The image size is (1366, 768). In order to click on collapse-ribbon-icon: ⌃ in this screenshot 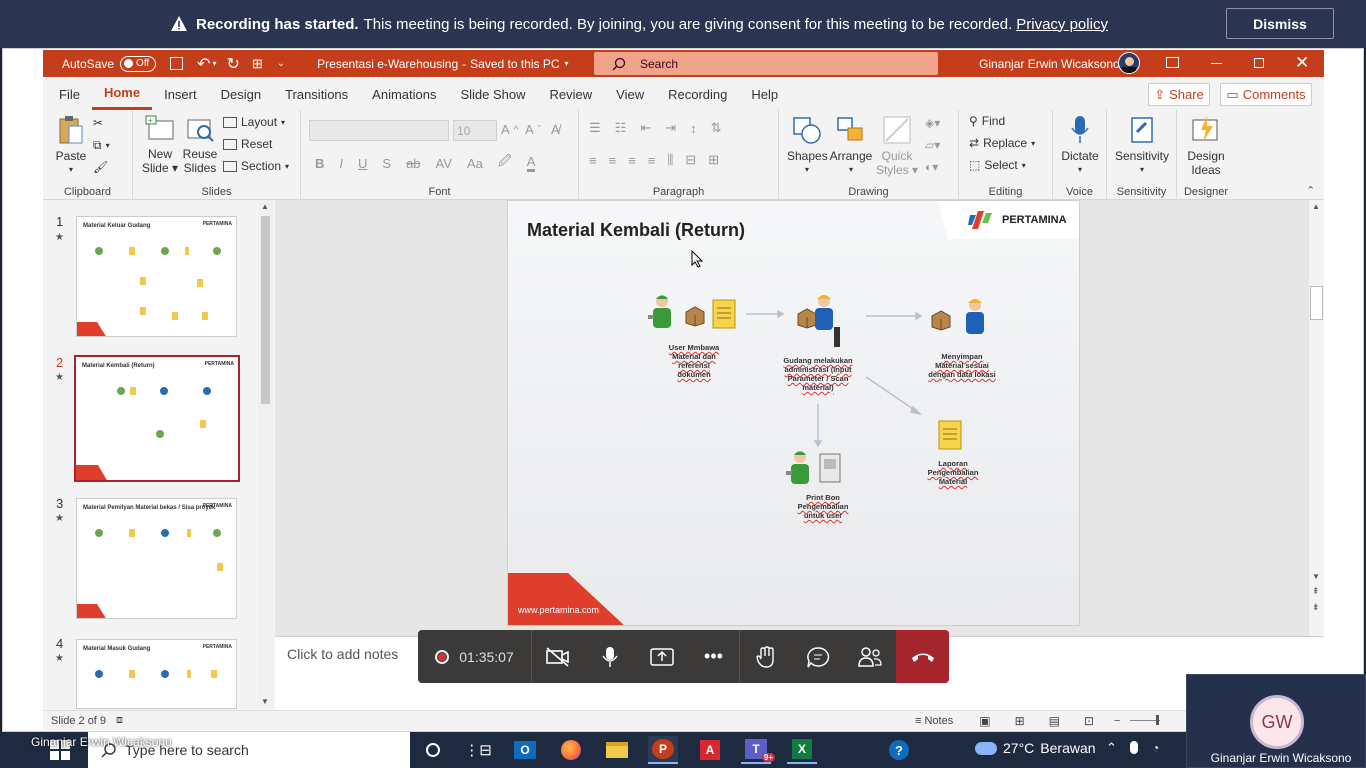, I will do `click(1310, 190)`.